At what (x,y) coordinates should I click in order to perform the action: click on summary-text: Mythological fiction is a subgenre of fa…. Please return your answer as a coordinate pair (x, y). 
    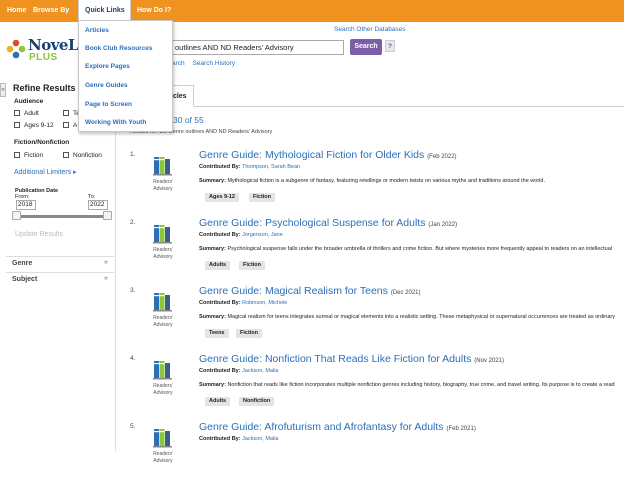
    Looking at the image, I should click on (386, 181).